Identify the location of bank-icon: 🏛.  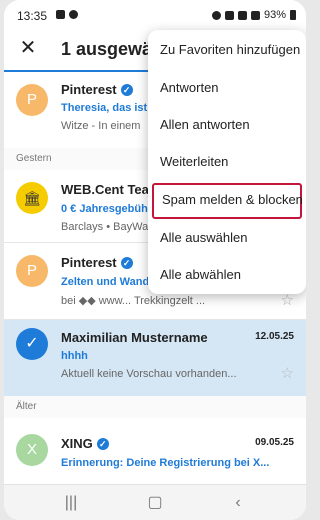
(32, 198).